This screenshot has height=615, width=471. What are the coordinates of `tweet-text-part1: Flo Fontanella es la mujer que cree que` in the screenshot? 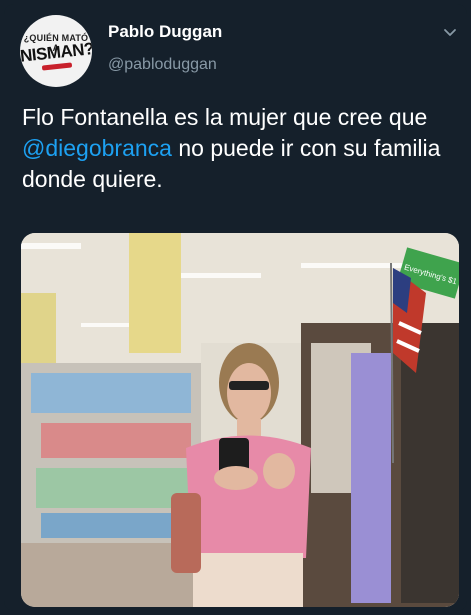 It's located at (225, 117).